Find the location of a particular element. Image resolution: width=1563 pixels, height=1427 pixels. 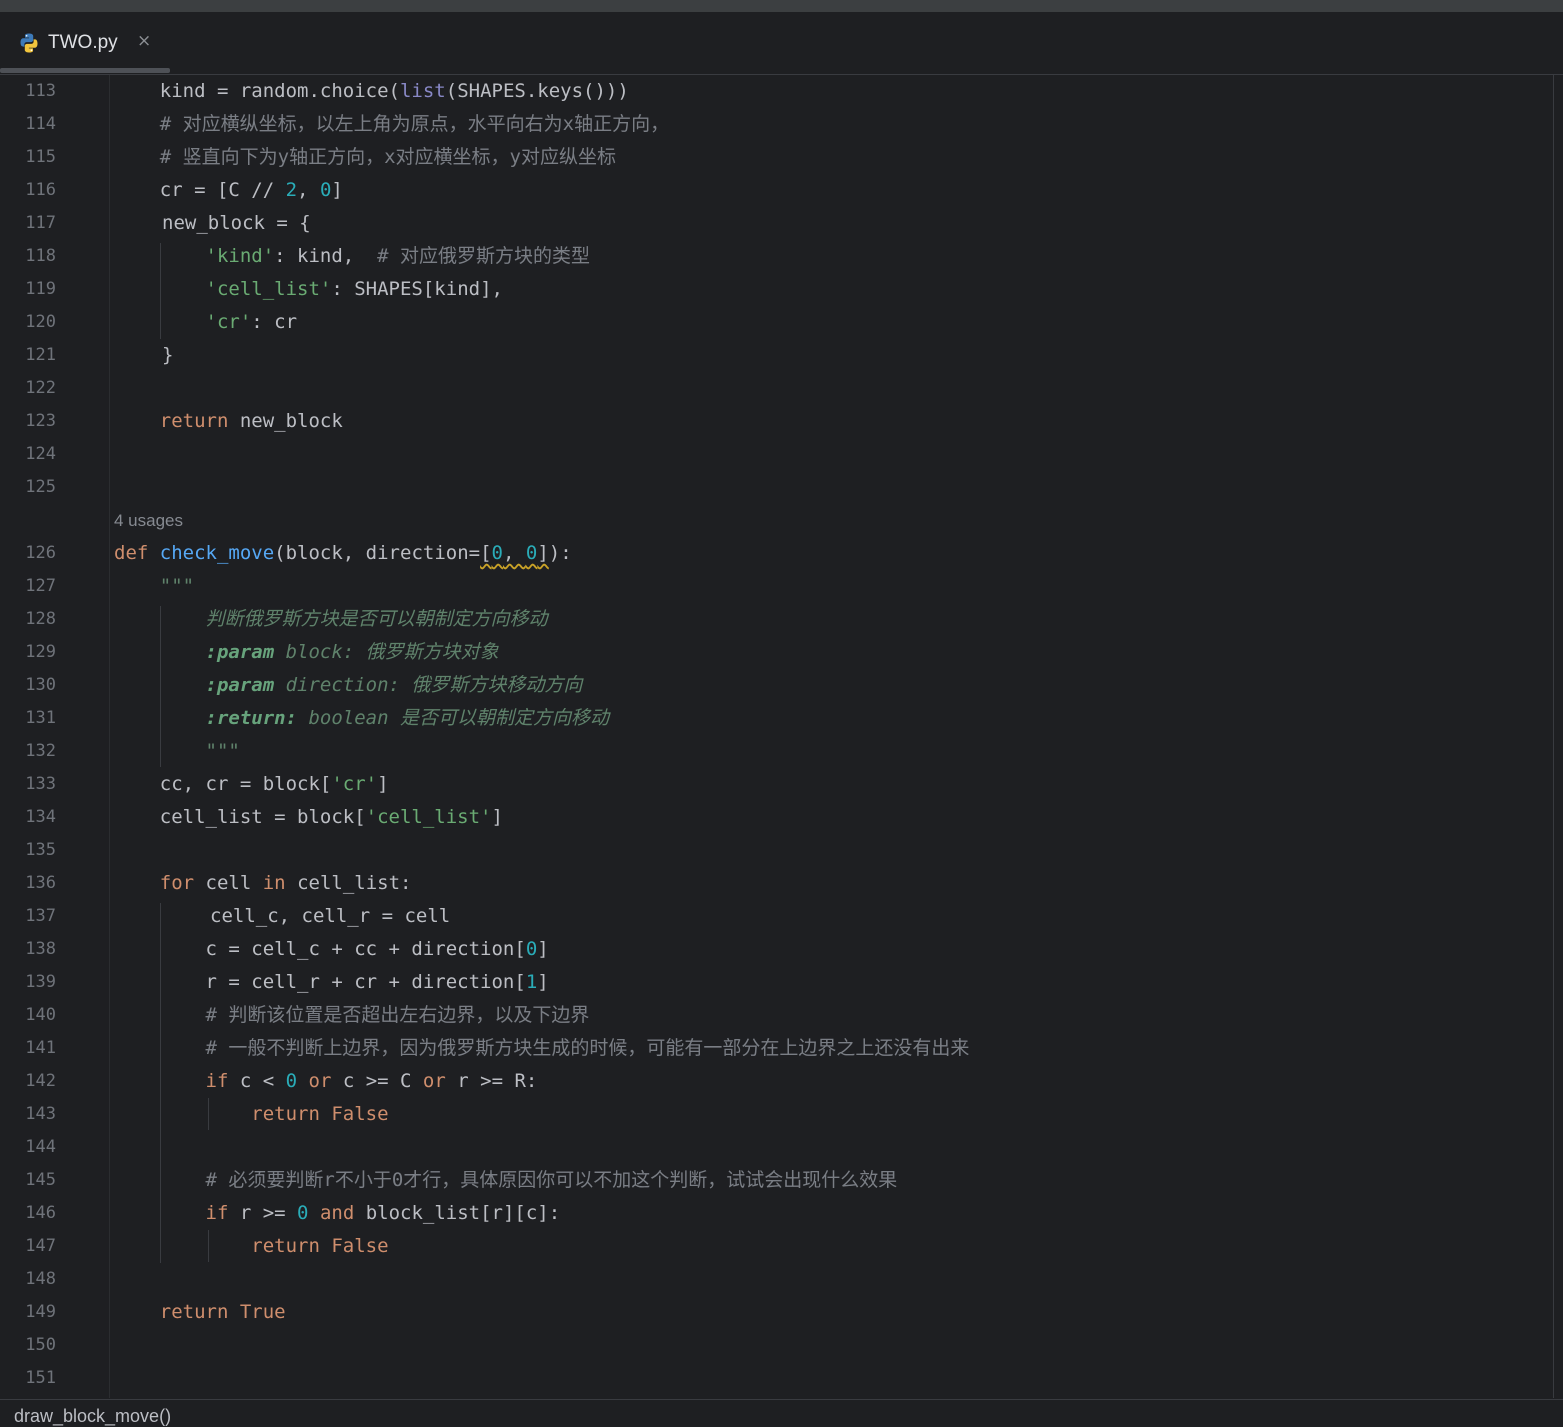

usages-hint-row: 4 usages is located at coordinates (775, 520).